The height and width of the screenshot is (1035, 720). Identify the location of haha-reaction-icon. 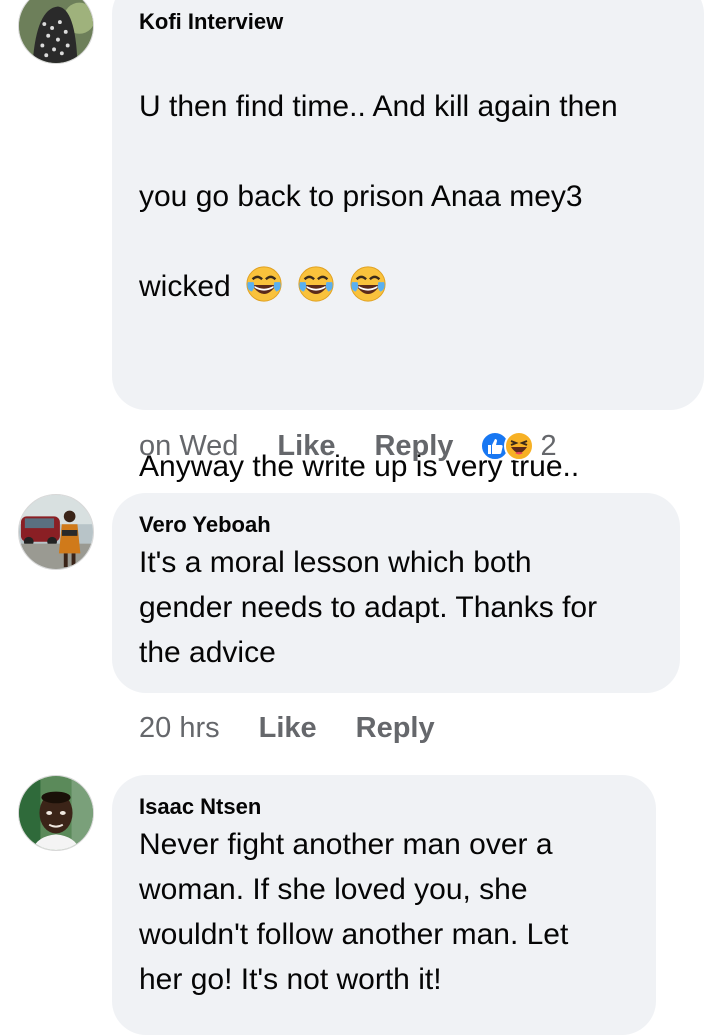
(519, 446).